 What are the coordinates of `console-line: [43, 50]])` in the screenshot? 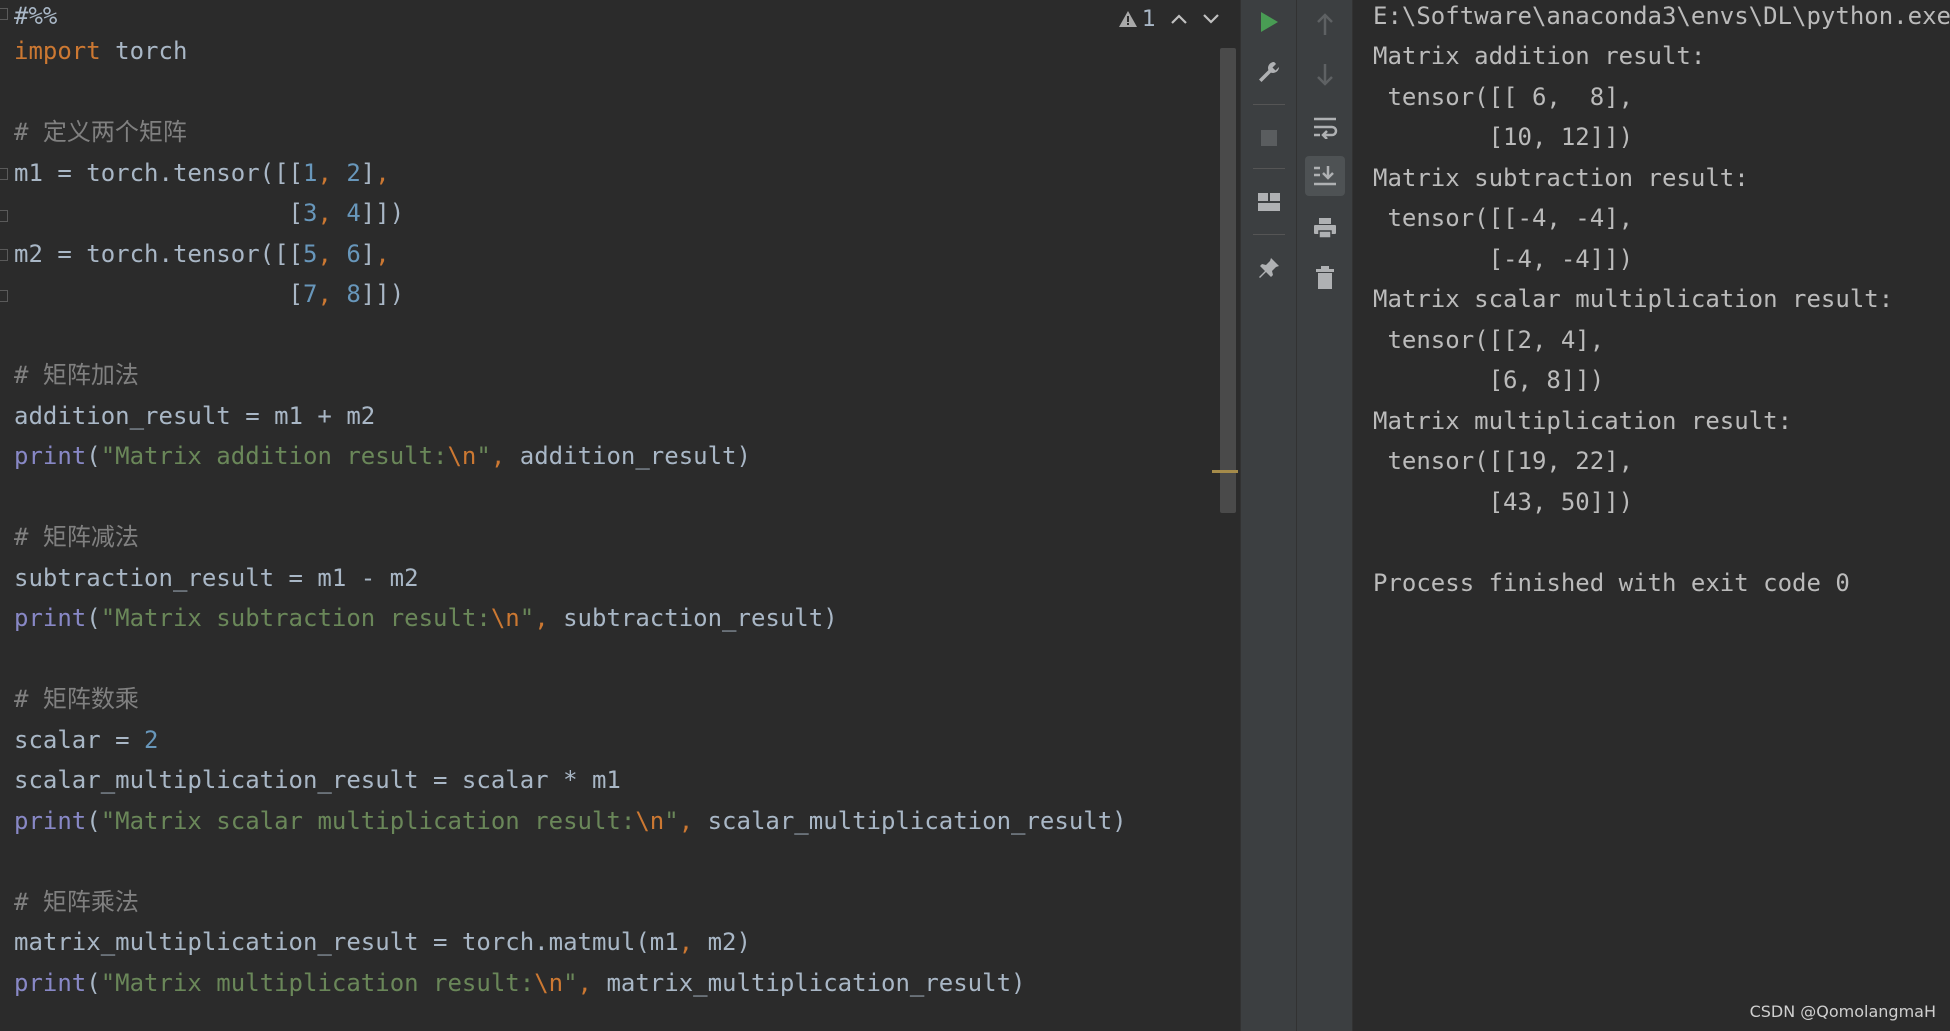 It's located at (1503, 502).